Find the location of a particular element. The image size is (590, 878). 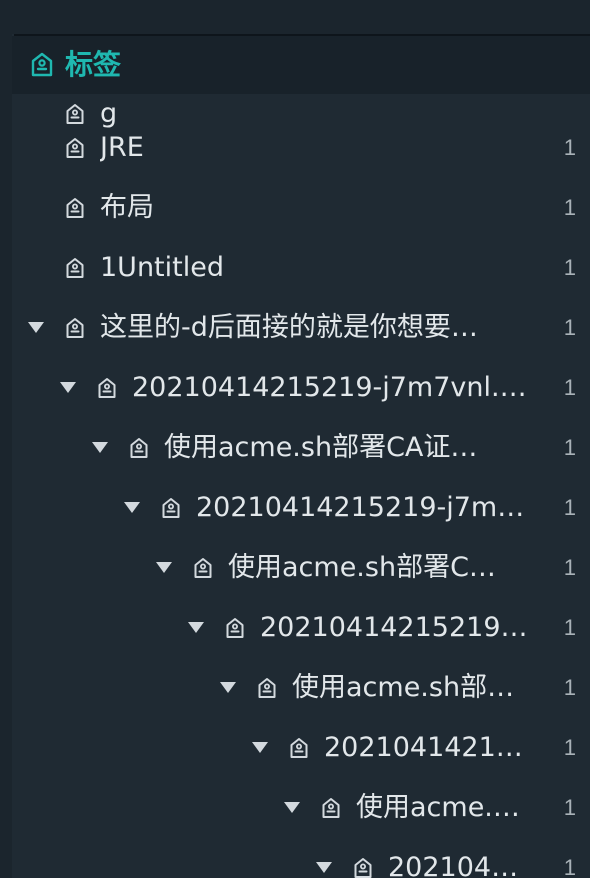

panel-header: 标签 is located at coordinates (301, 65).